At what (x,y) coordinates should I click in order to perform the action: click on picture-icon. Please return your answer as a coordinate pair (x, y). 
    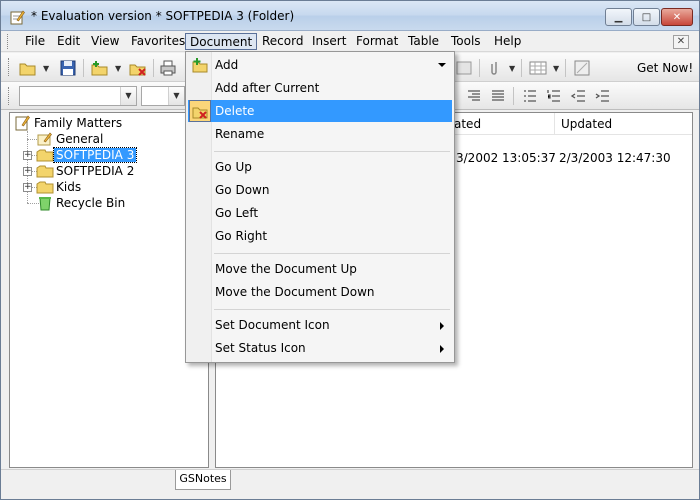
    Looking at the image, I should click on (582, 68).